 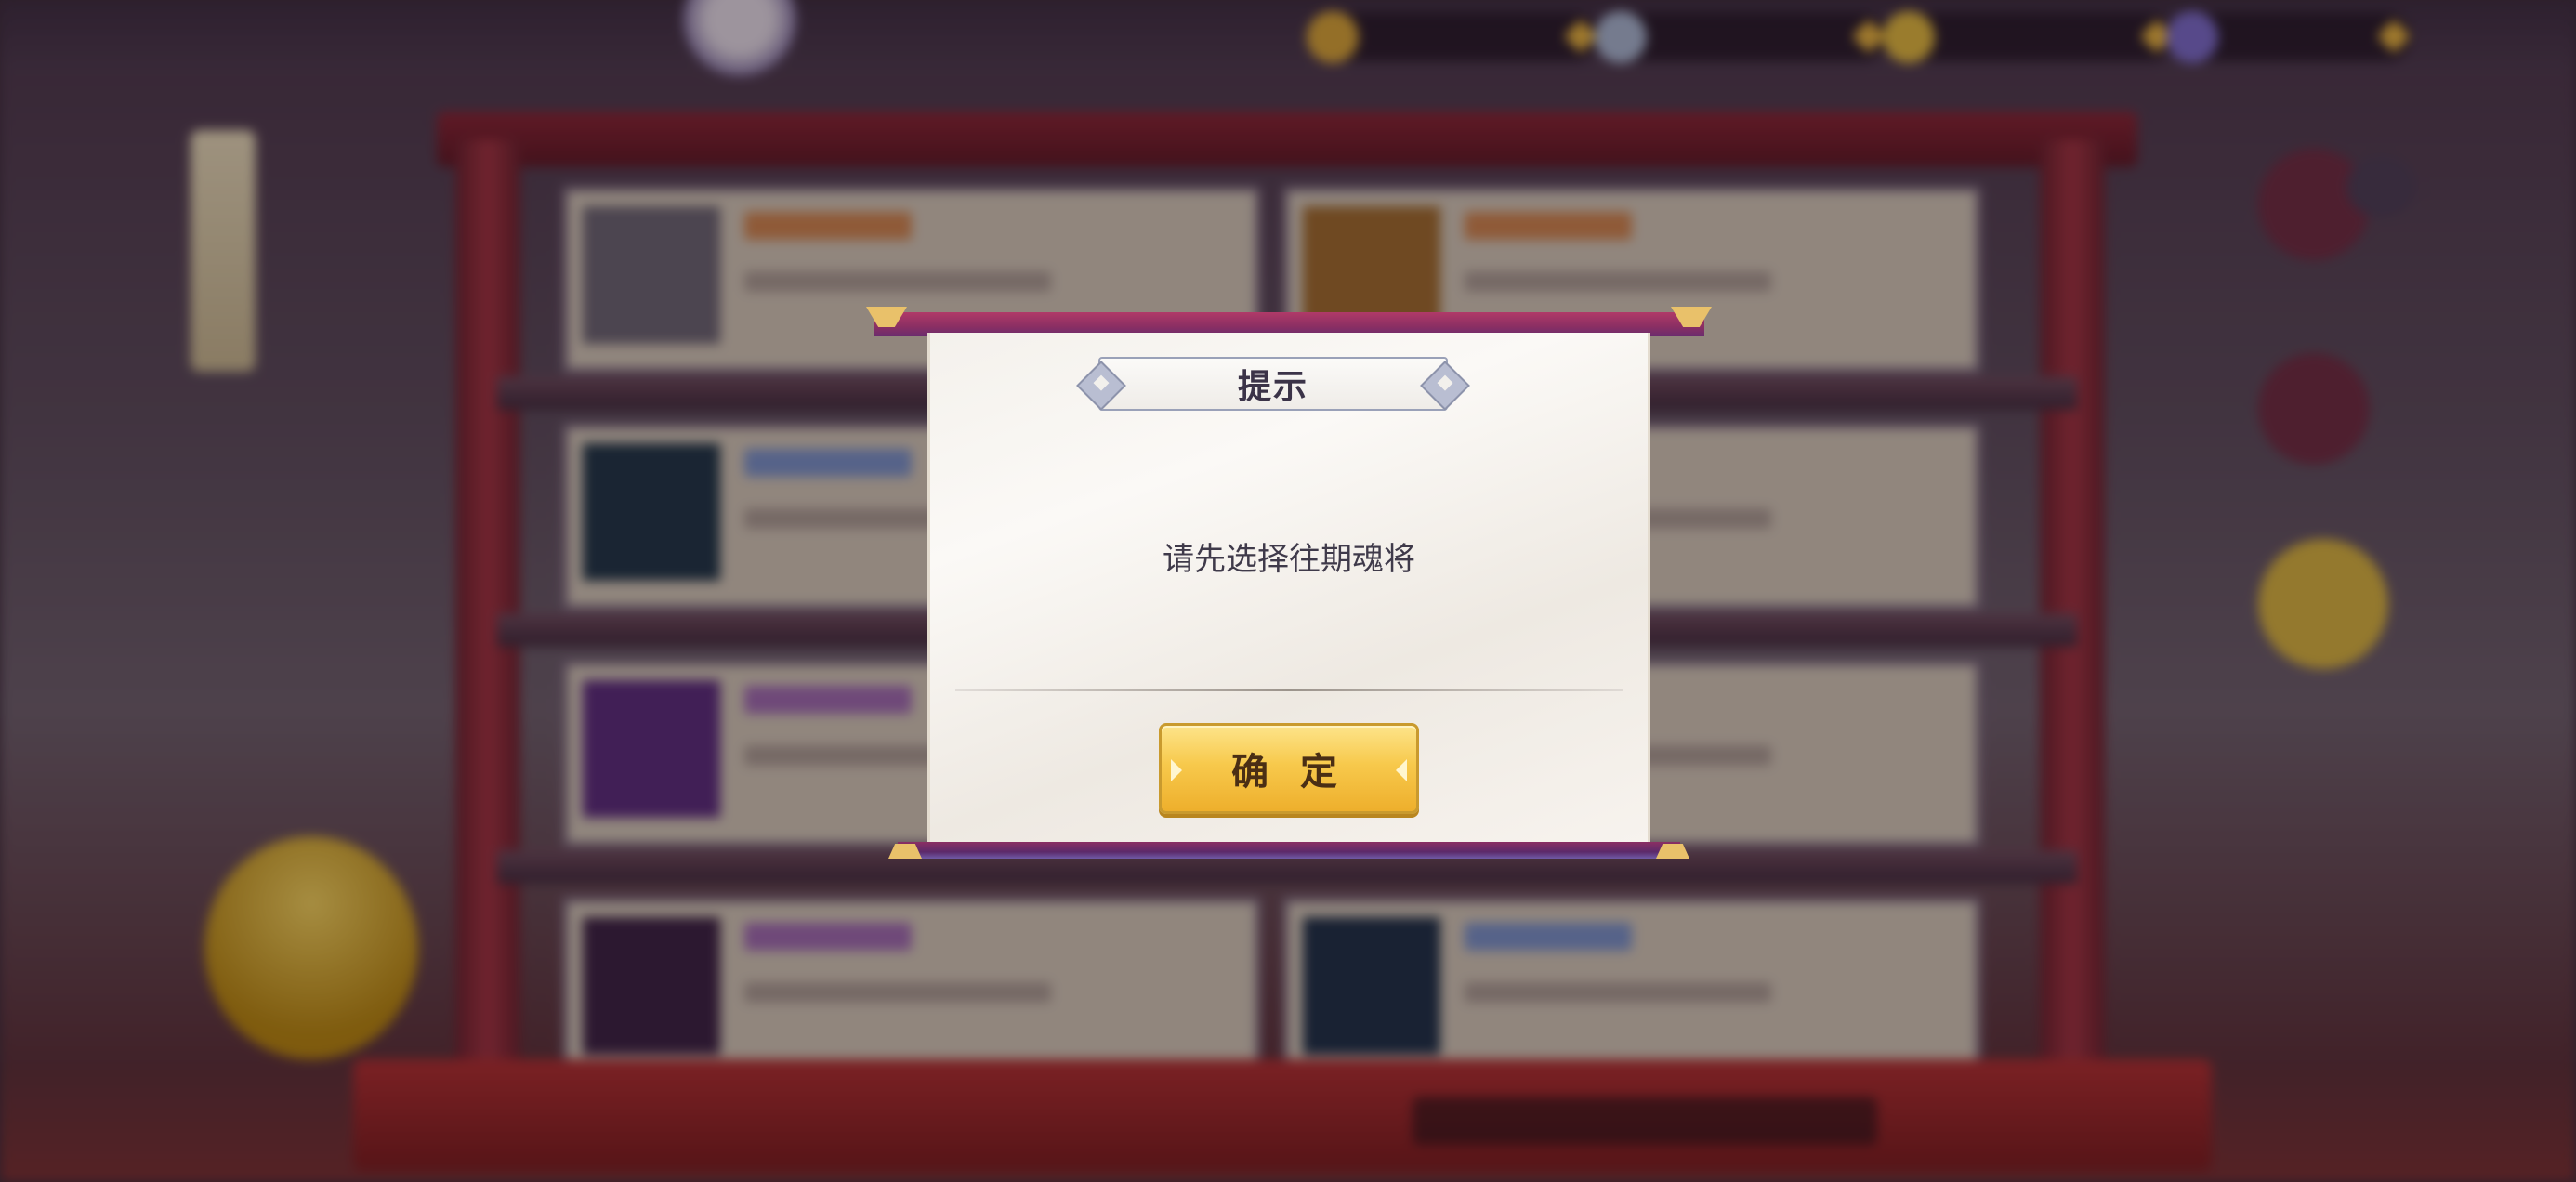 What do you see at coordinates (1289, 559) in the screenshot?
I see `dialog-message: 请先选择往期魂将` at bounding box center [1289, 559].